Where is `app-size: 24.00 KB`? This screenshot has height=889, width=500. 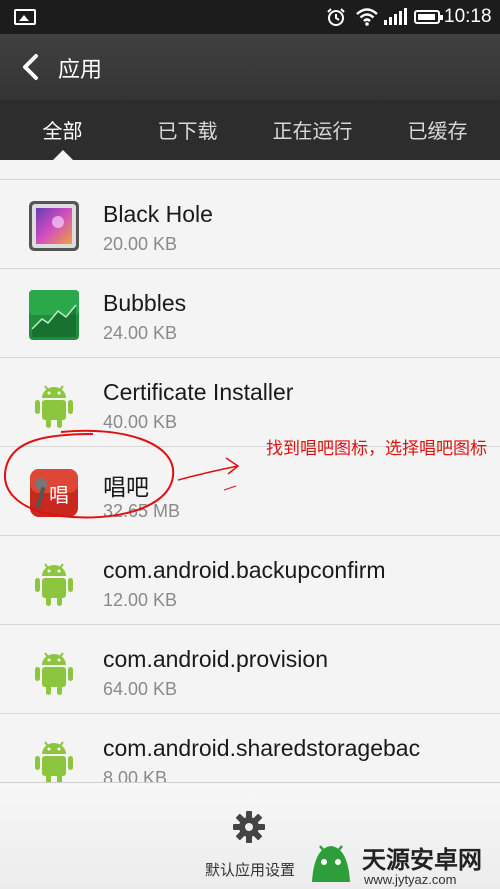 app-size: 24.00 KB is located at coordinates (140, 333).